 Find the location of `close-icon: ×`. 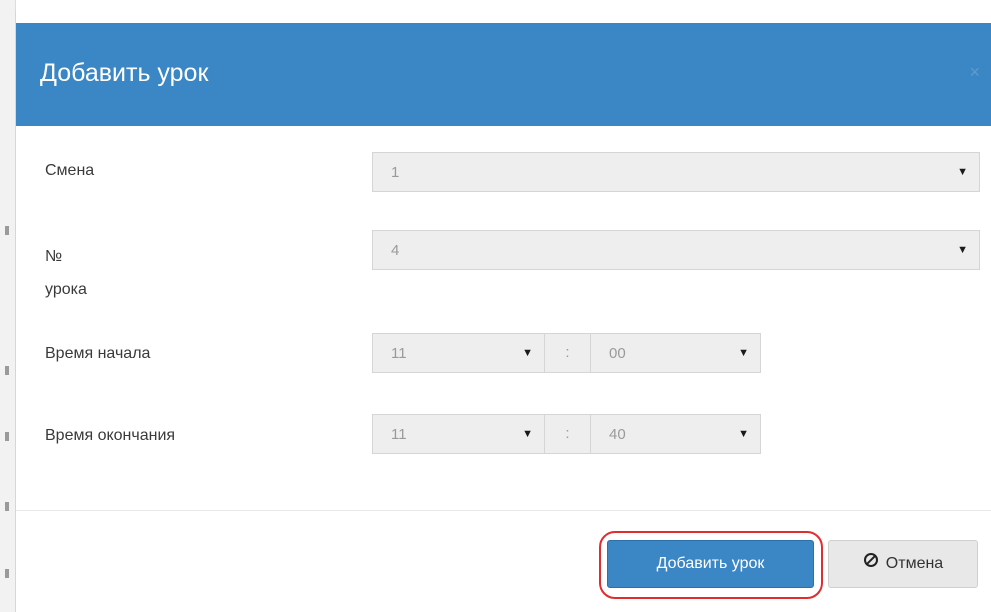

close-icon: × is located at coordinates (974, 72).